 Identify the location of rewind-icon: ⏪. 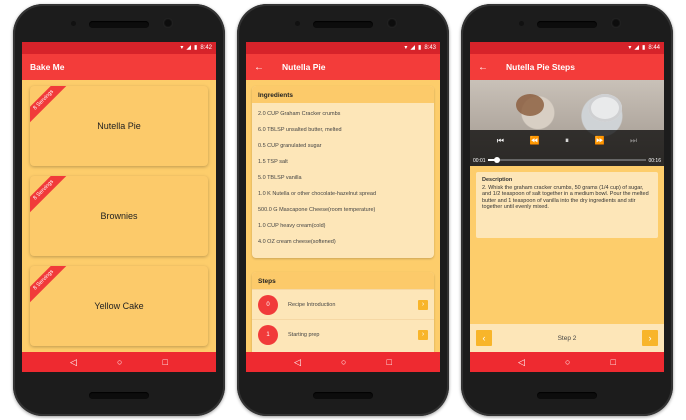
(535, 141).